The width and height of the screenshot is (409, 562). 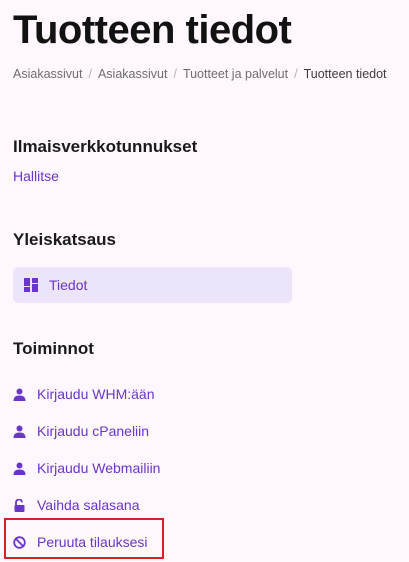 I want to click on login-cpanel-action: Kirjaudu cPaneliin, so click(x=81, y=431).